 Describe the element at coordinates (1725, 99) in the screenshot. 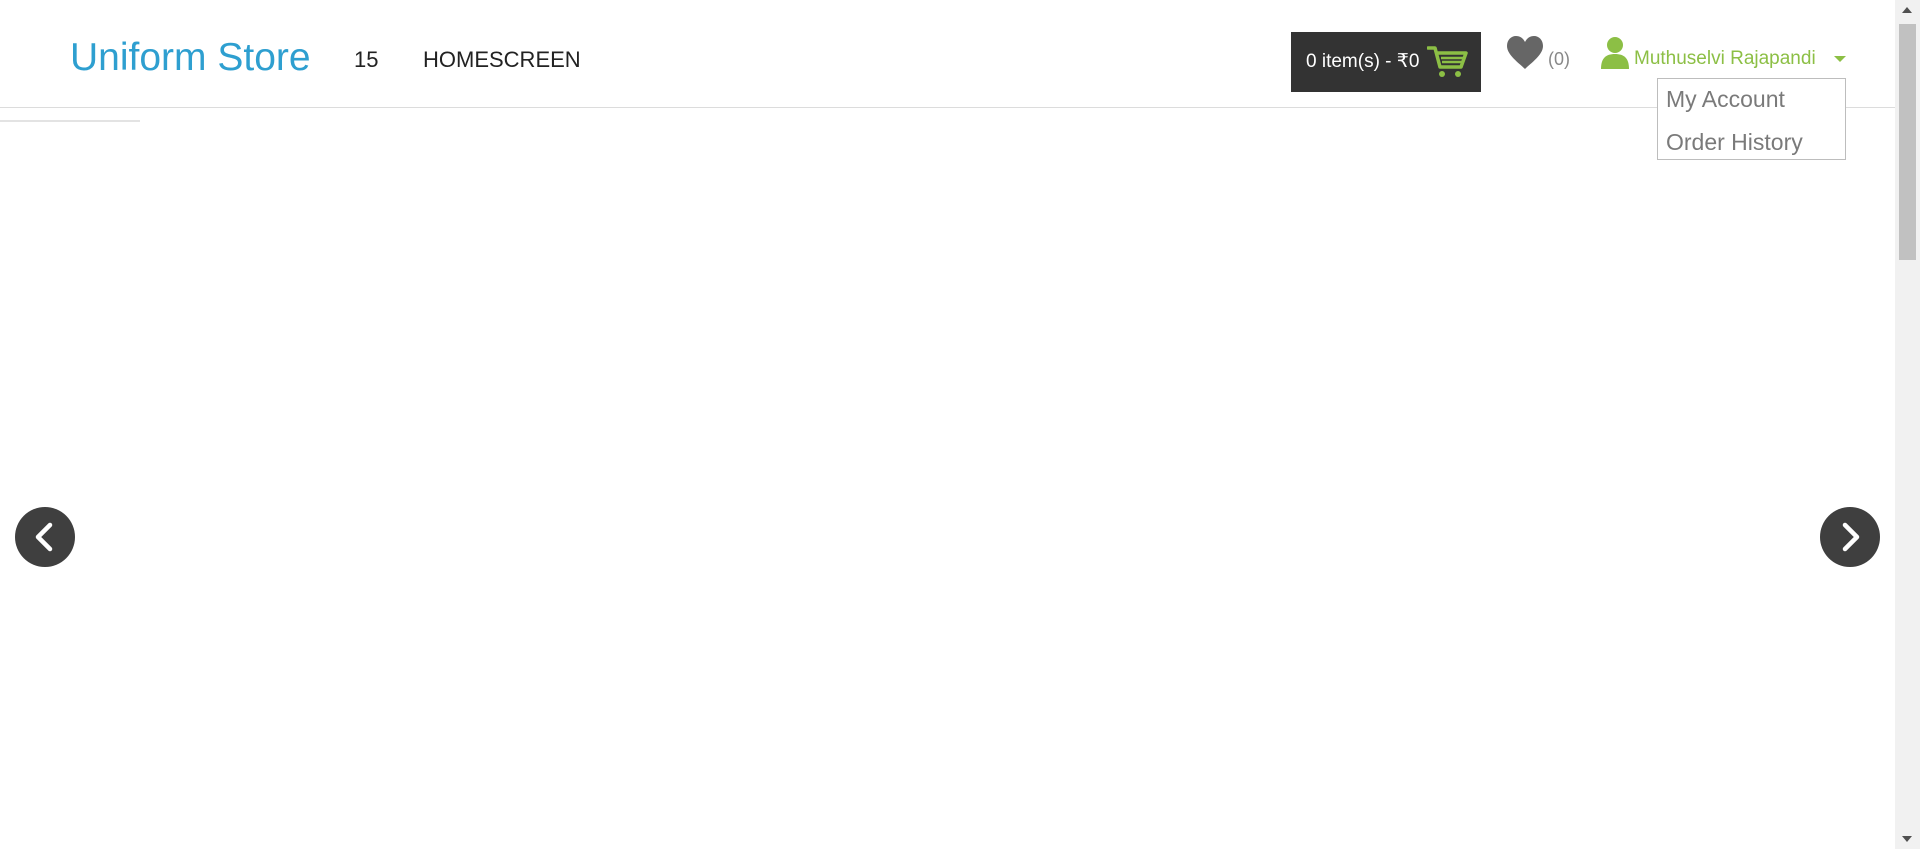

I see `menu-item-my-account: My Account` at that location.